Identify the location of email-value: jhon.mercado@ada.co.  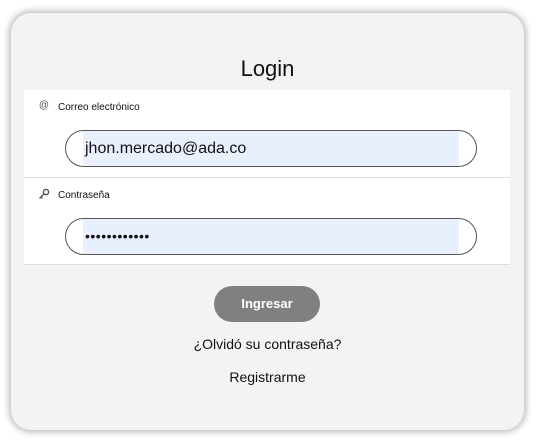
(166, 148).